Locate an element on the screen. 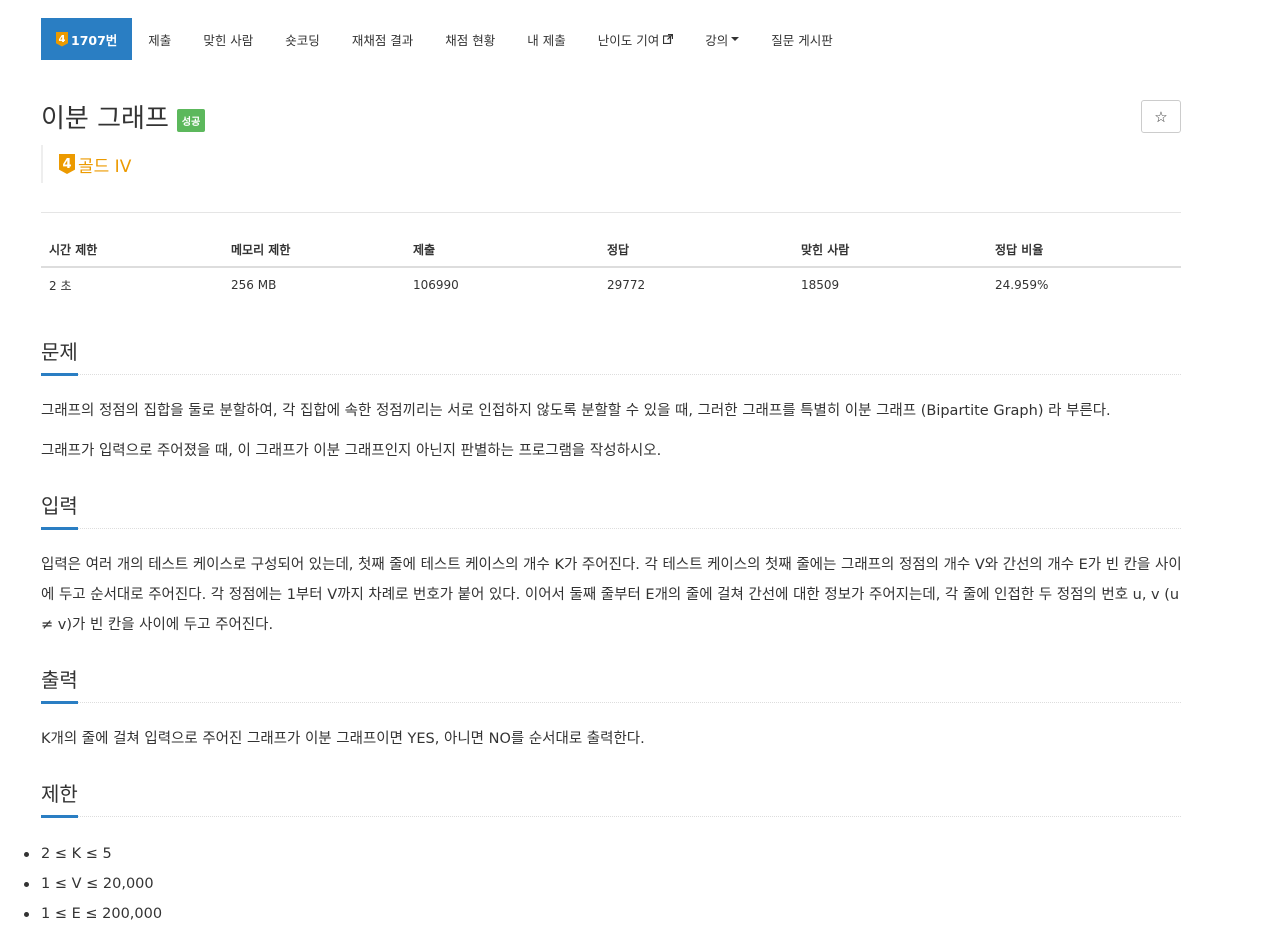 This screenshot has height=933, width=1261. header-divider is located at coordinates (611, 212).